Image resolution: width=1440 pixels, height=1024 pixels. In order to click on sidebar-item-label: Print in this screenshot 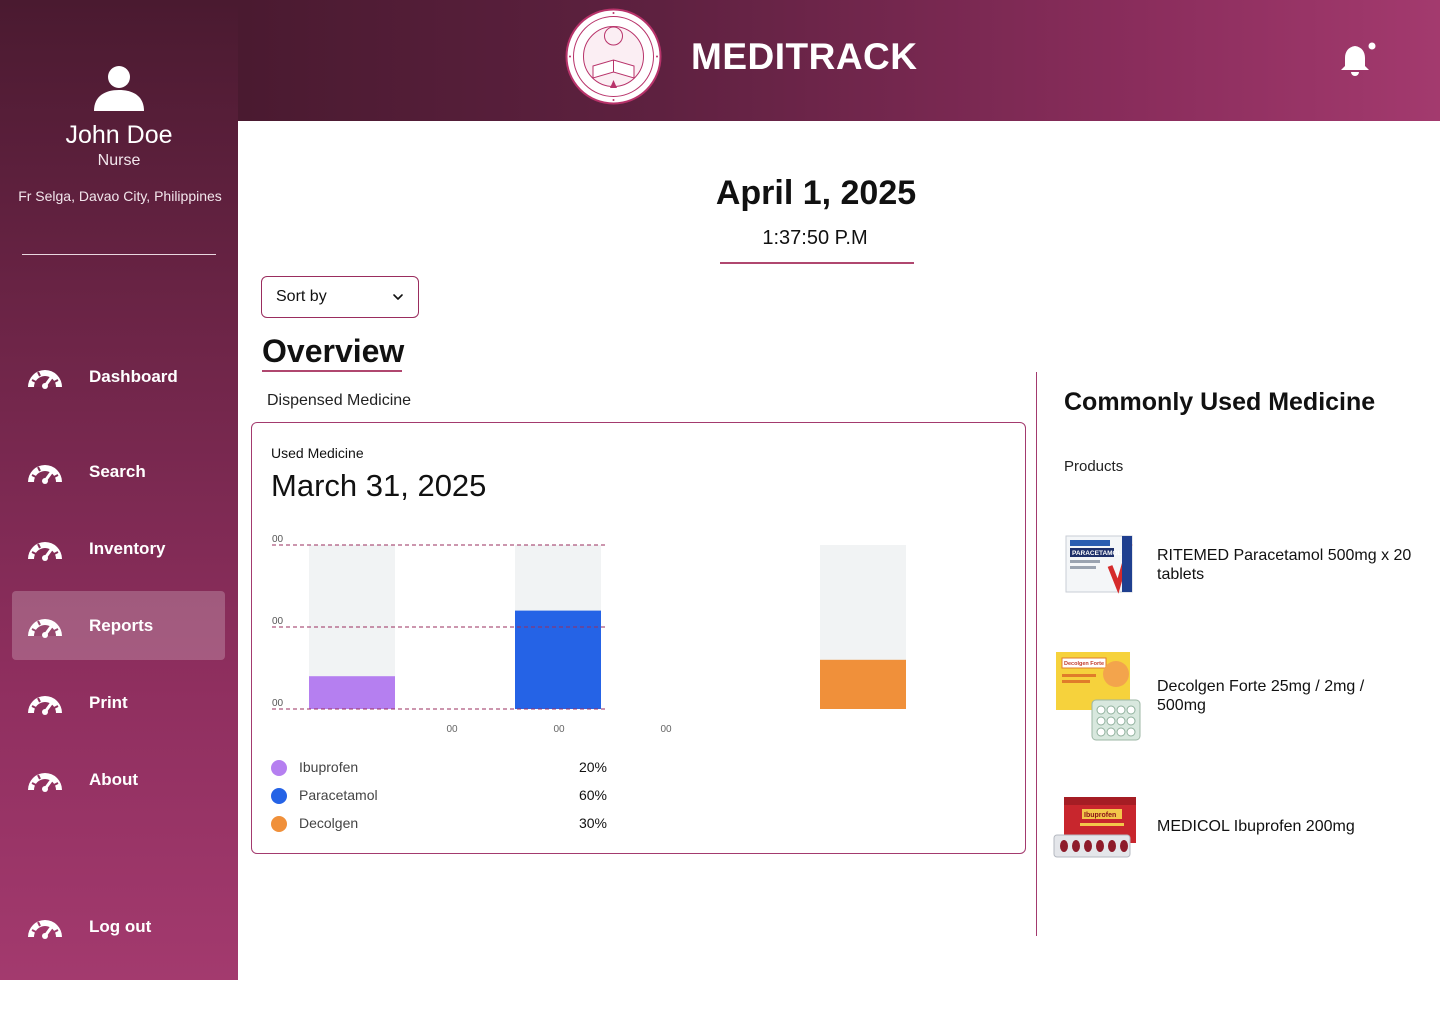, I will do `click(108, 702)`.